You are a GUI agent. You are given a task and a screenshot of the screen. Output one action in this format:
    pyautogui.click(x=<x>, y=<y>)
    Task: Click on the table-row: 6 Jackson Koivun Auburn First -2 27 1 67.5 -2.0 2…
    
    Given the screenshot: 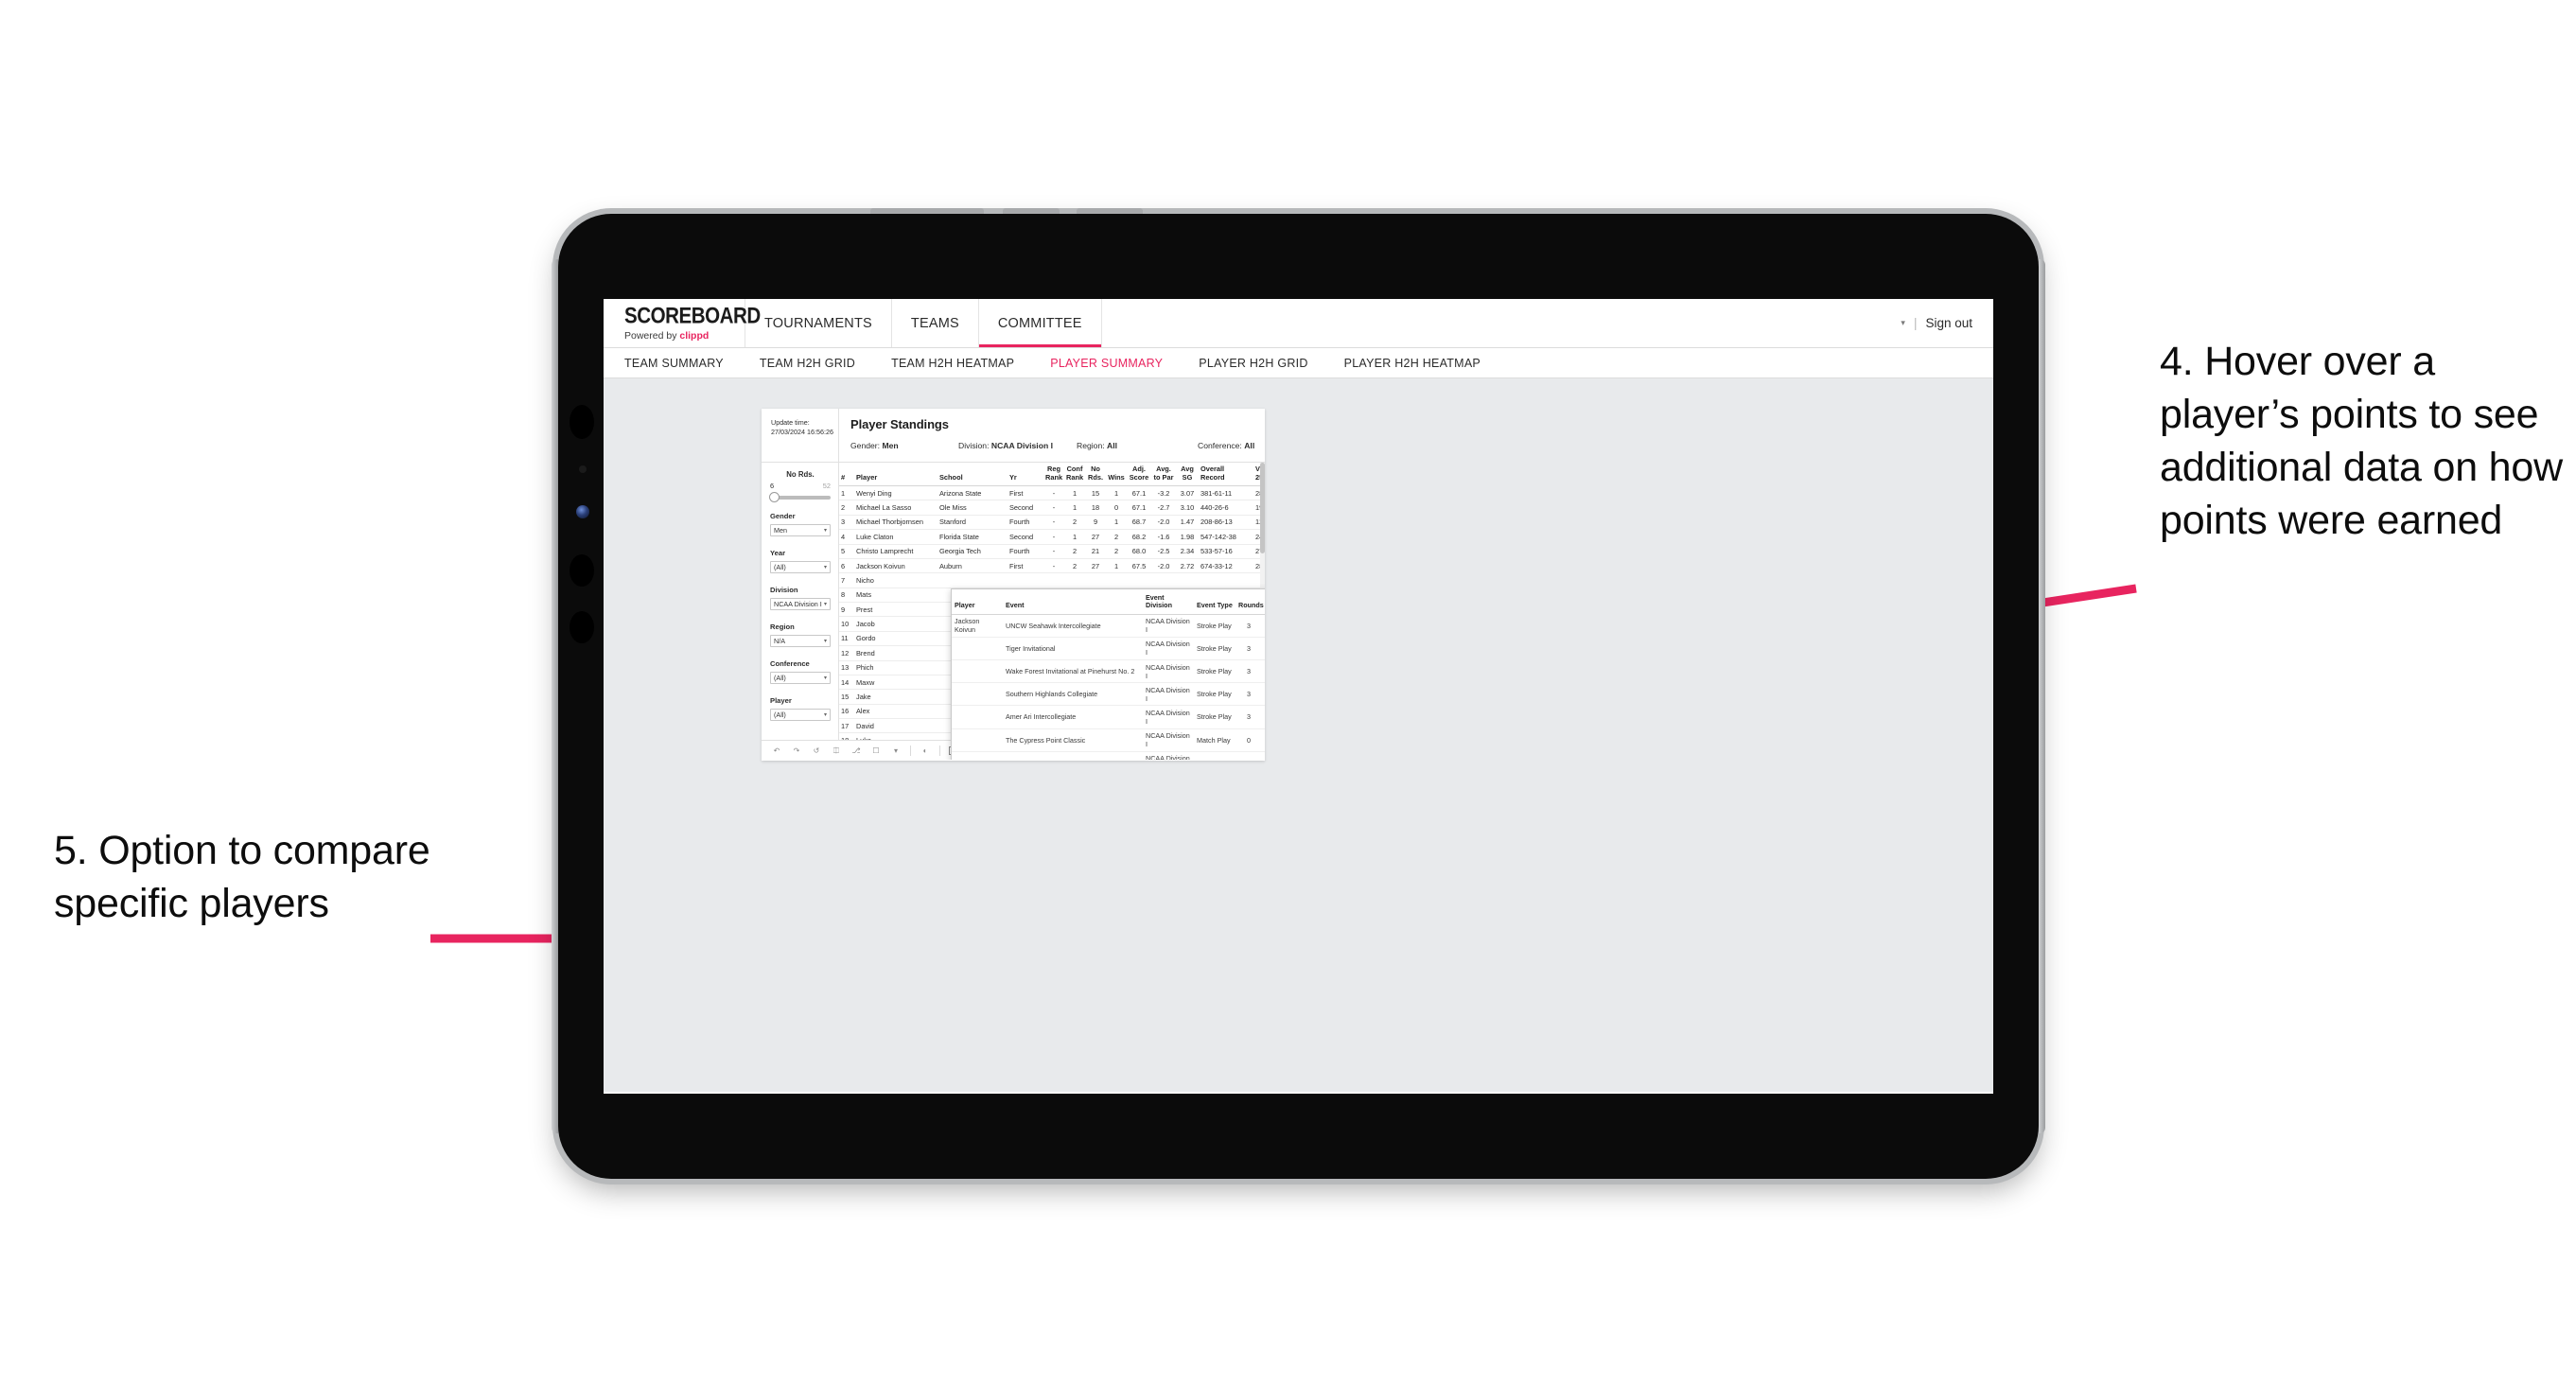 What is the action you would take?
    pyautogui.click(x=1052, y=566)
    